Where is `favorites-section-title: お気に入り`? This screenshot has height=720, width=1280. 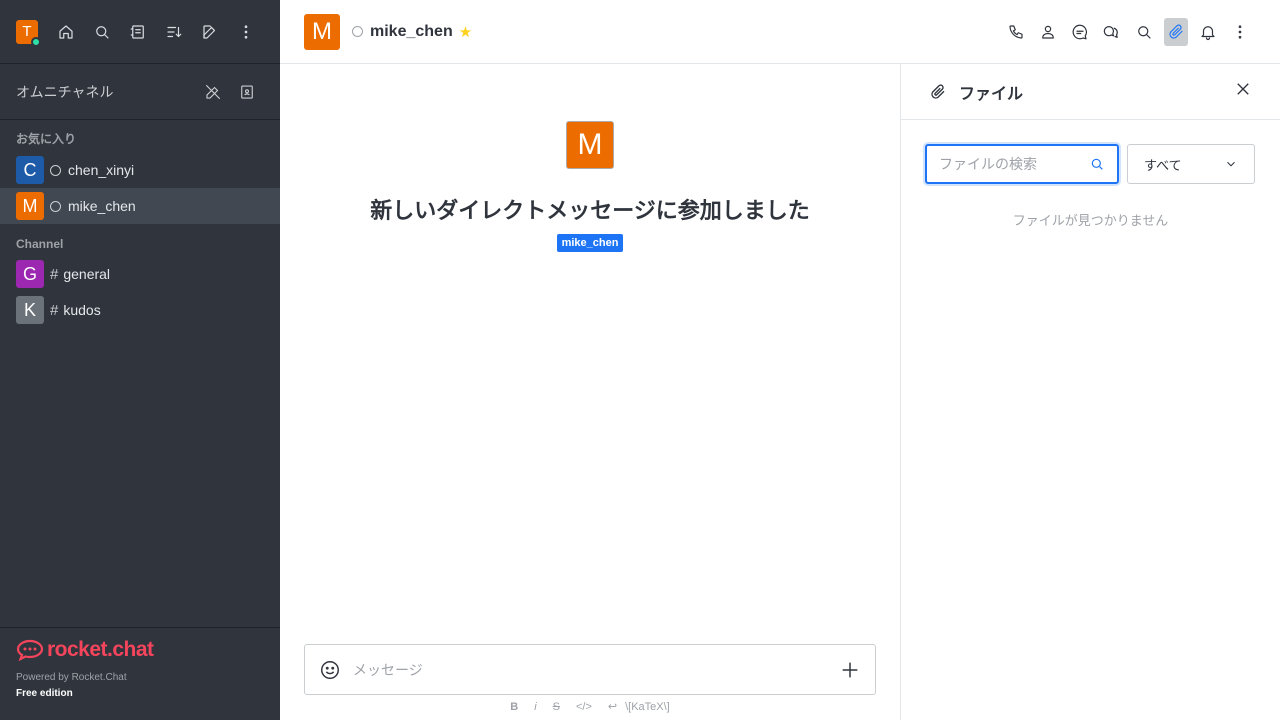
favorites-section-title: お気に入り is located at coordinates (46, 139).